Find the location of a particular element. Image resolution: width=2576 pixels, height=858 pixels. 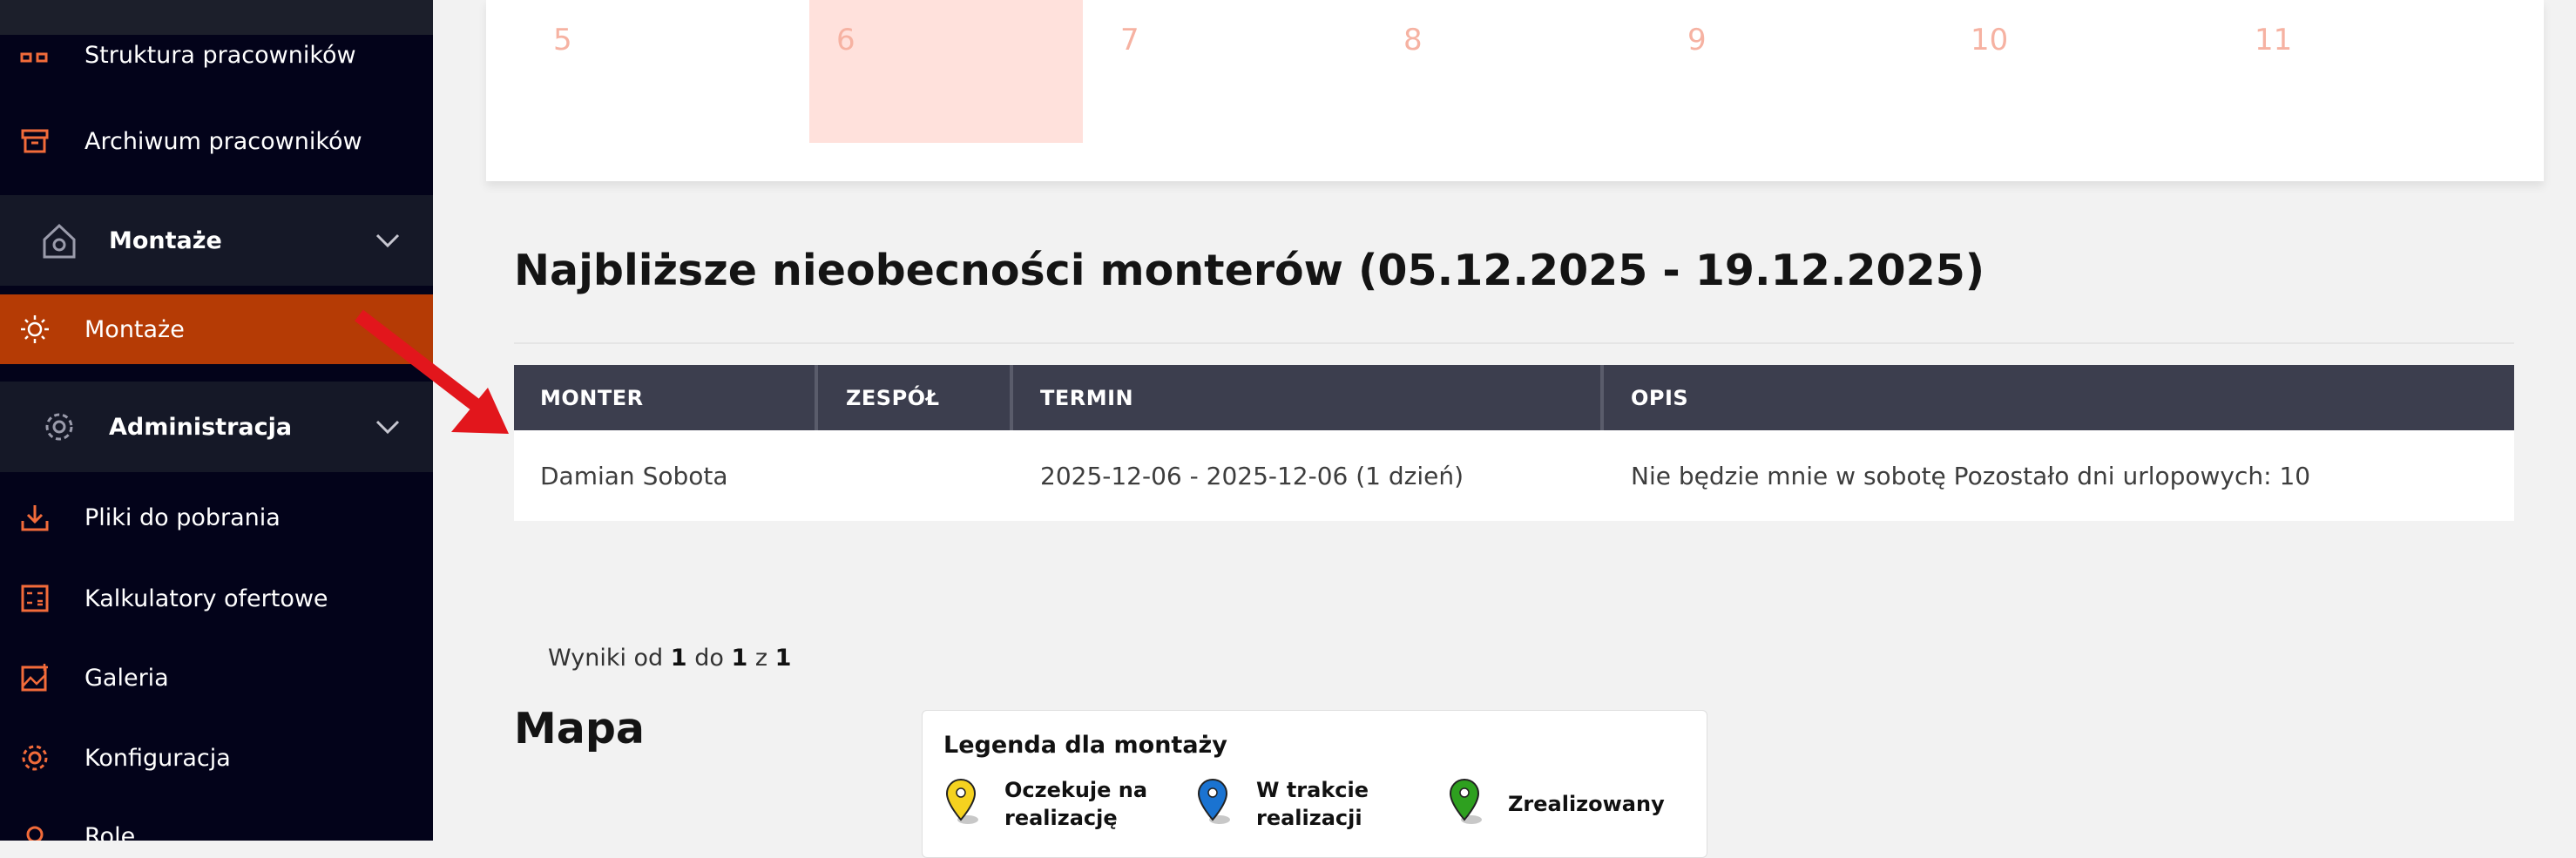

download-icon is located at coordinates (34, 517).